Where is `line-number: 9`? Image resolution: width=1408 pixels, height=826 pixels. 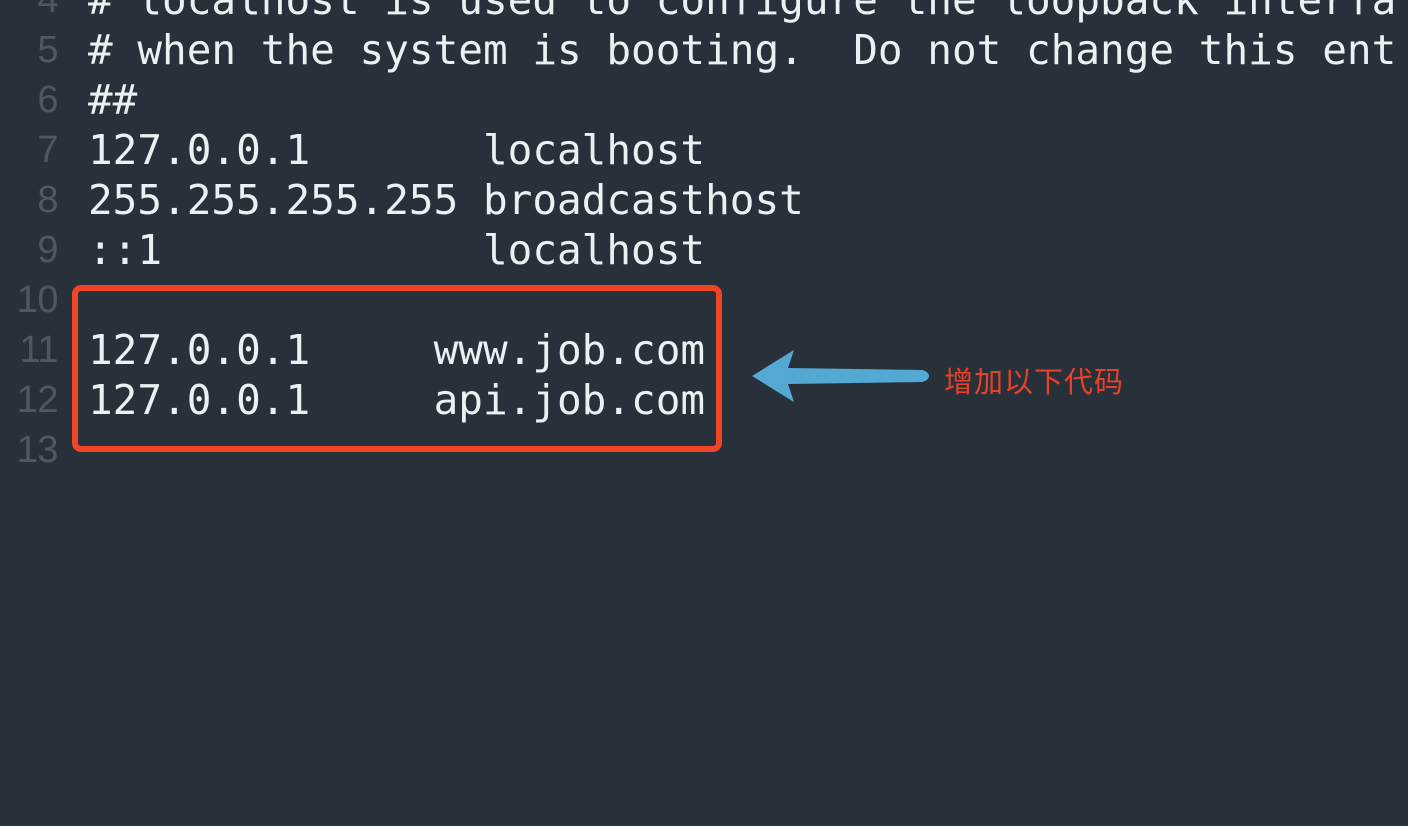 line-number: 9 is located at coordinates (47, 250).